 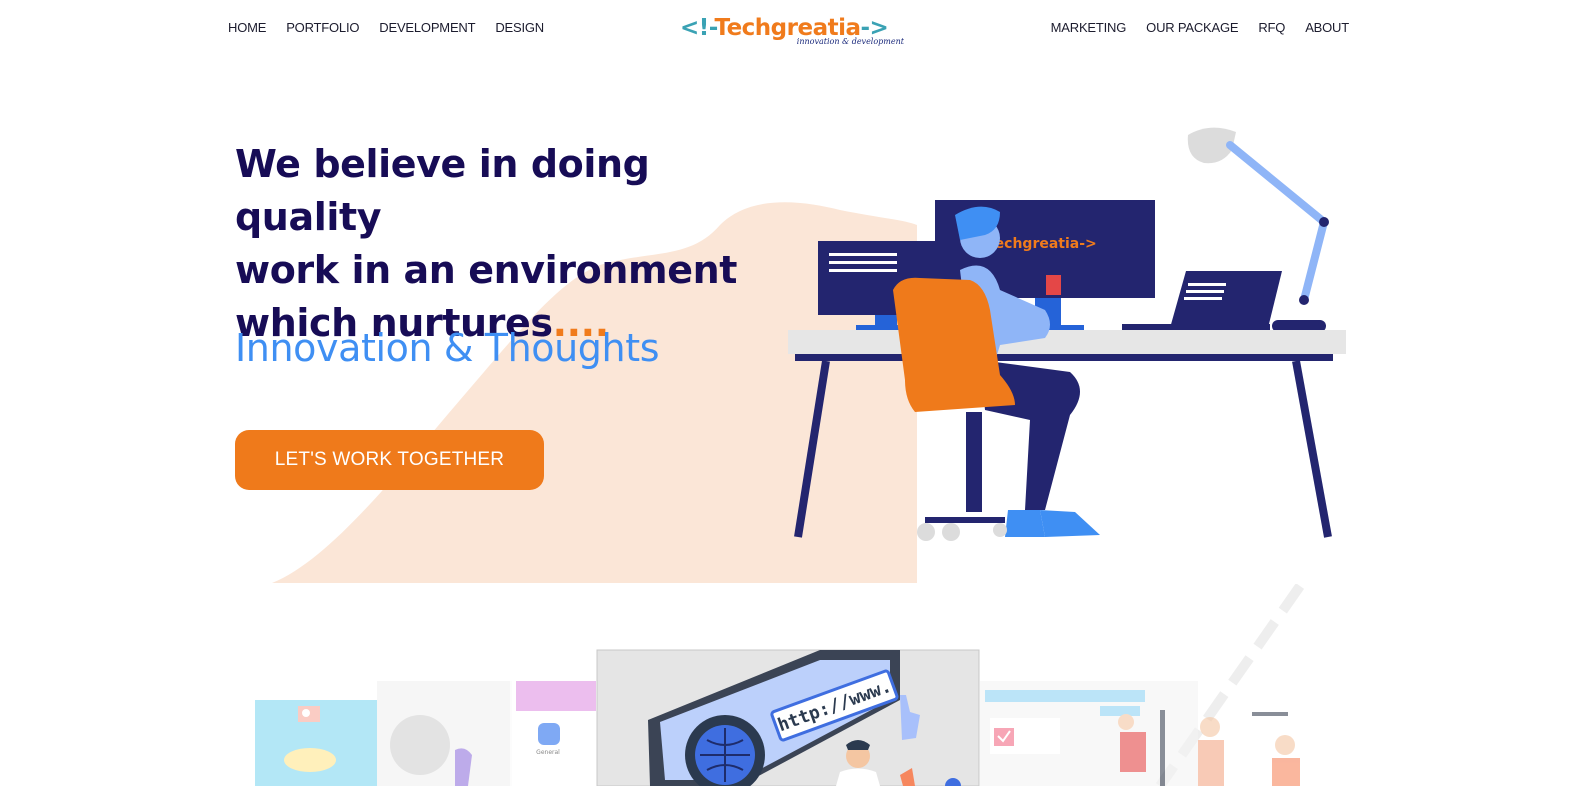 I want to click on card-web-design, so click(x=383, y=733).